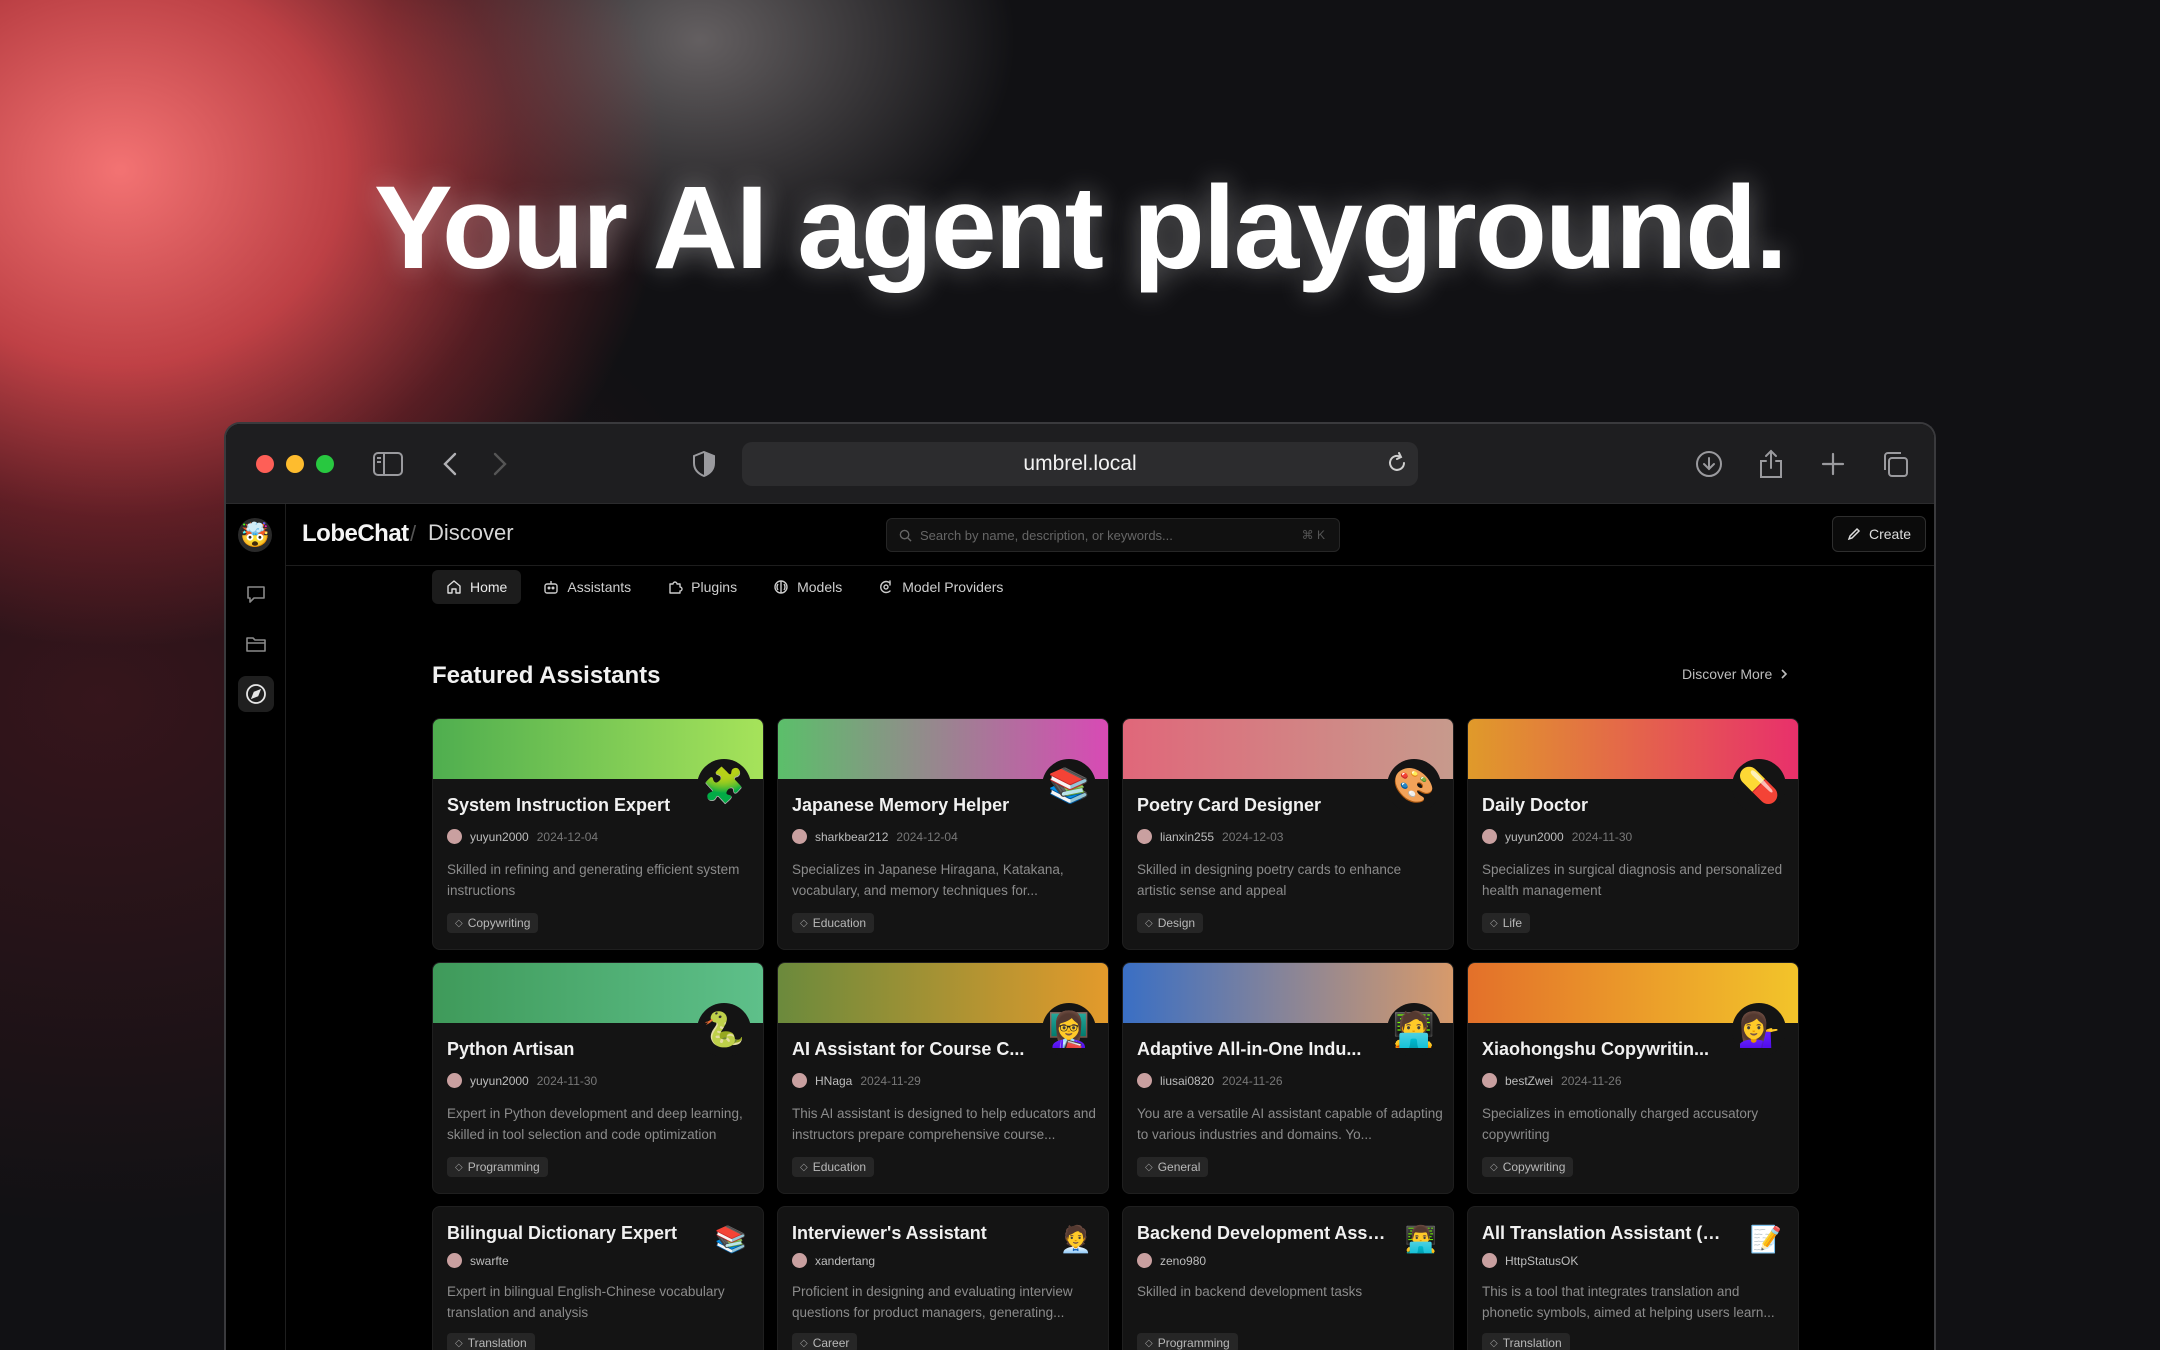 Image resolution: width=2160 pixels, height=1350 pixels. I want to click on card-meta: zeno980, so click(1175, 1260).